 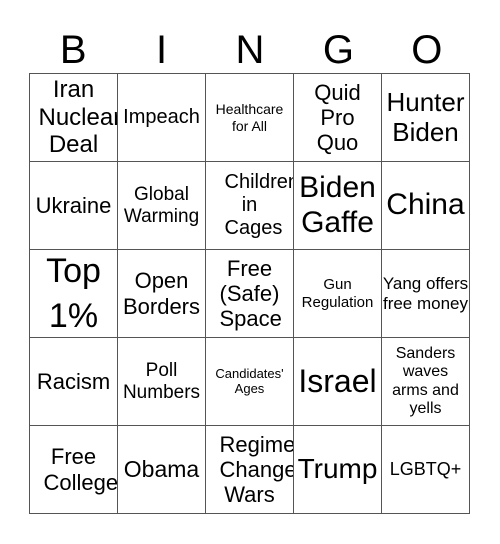 I want to click on bingo-cell: China, so click(x=426, y=206).